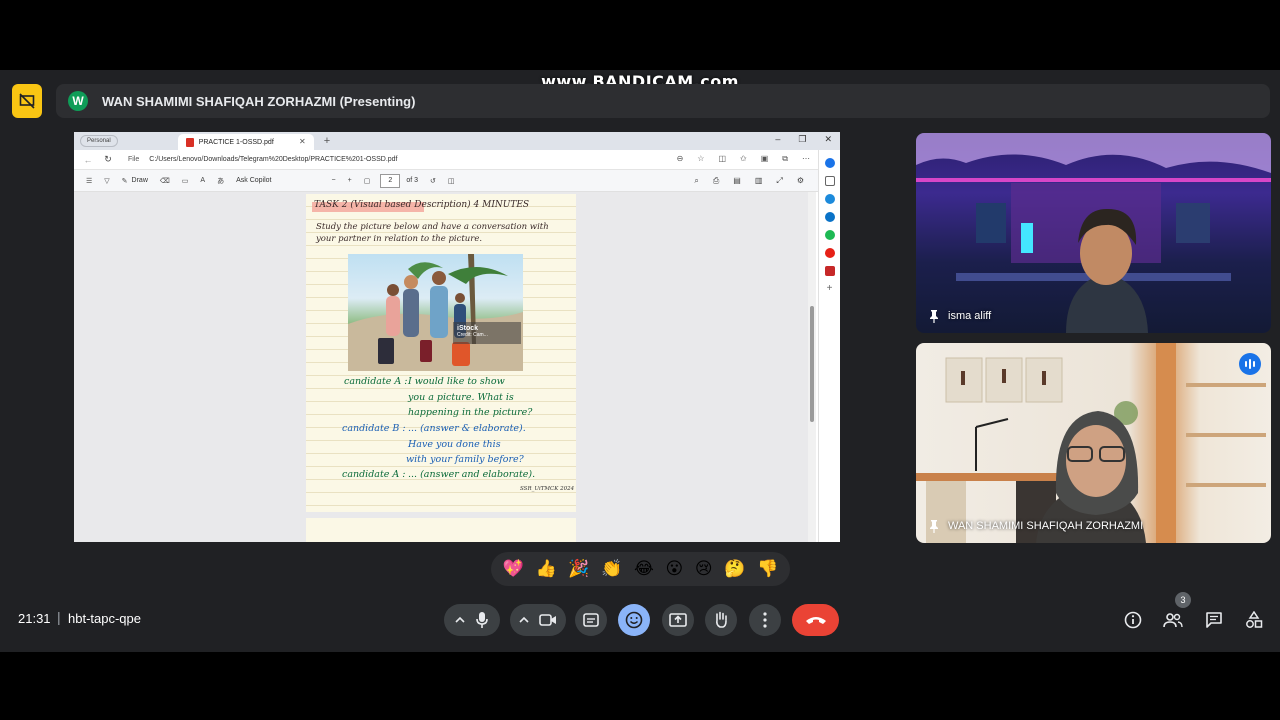 This screenshot has height=720, width=1280. Describe the element at coordinates (165, 181) in the screenshot. I see `erase-icon: ⌫` at that location.